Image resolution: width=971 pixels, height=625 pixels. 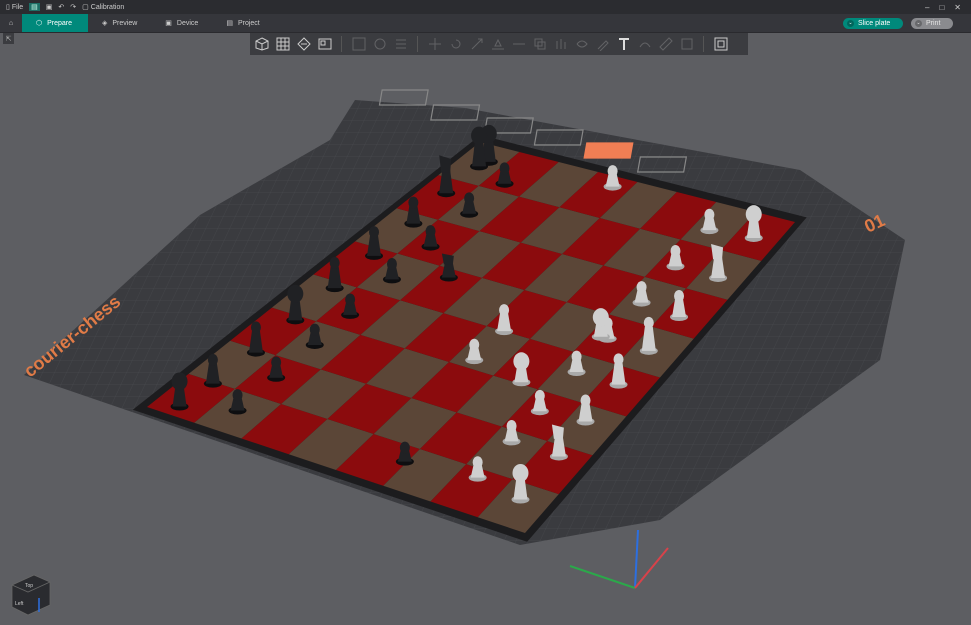 What do you see at coordinates (941, 7) in the screenshot?
I see `maximize-button: □` at bounding box center [941, 7].